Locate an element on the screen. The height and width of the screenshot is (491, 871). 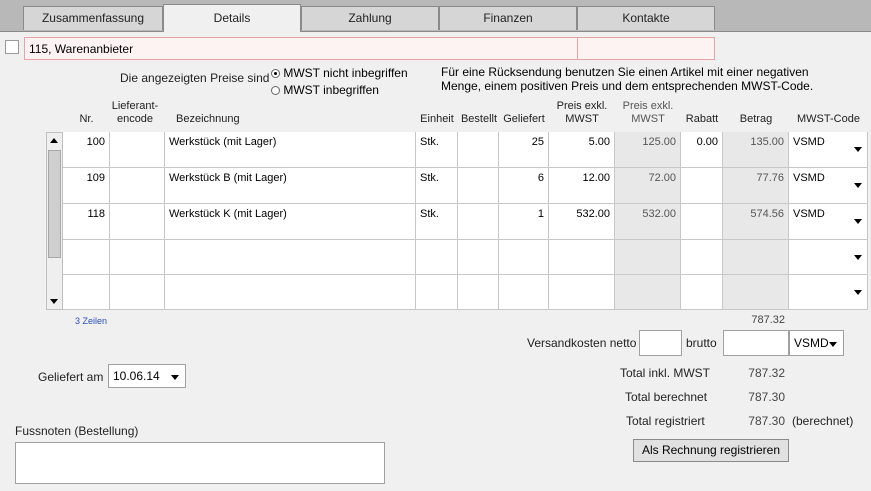
radio-mwst-incl: MWST inbegriffen is located at coordinates (325, 90).